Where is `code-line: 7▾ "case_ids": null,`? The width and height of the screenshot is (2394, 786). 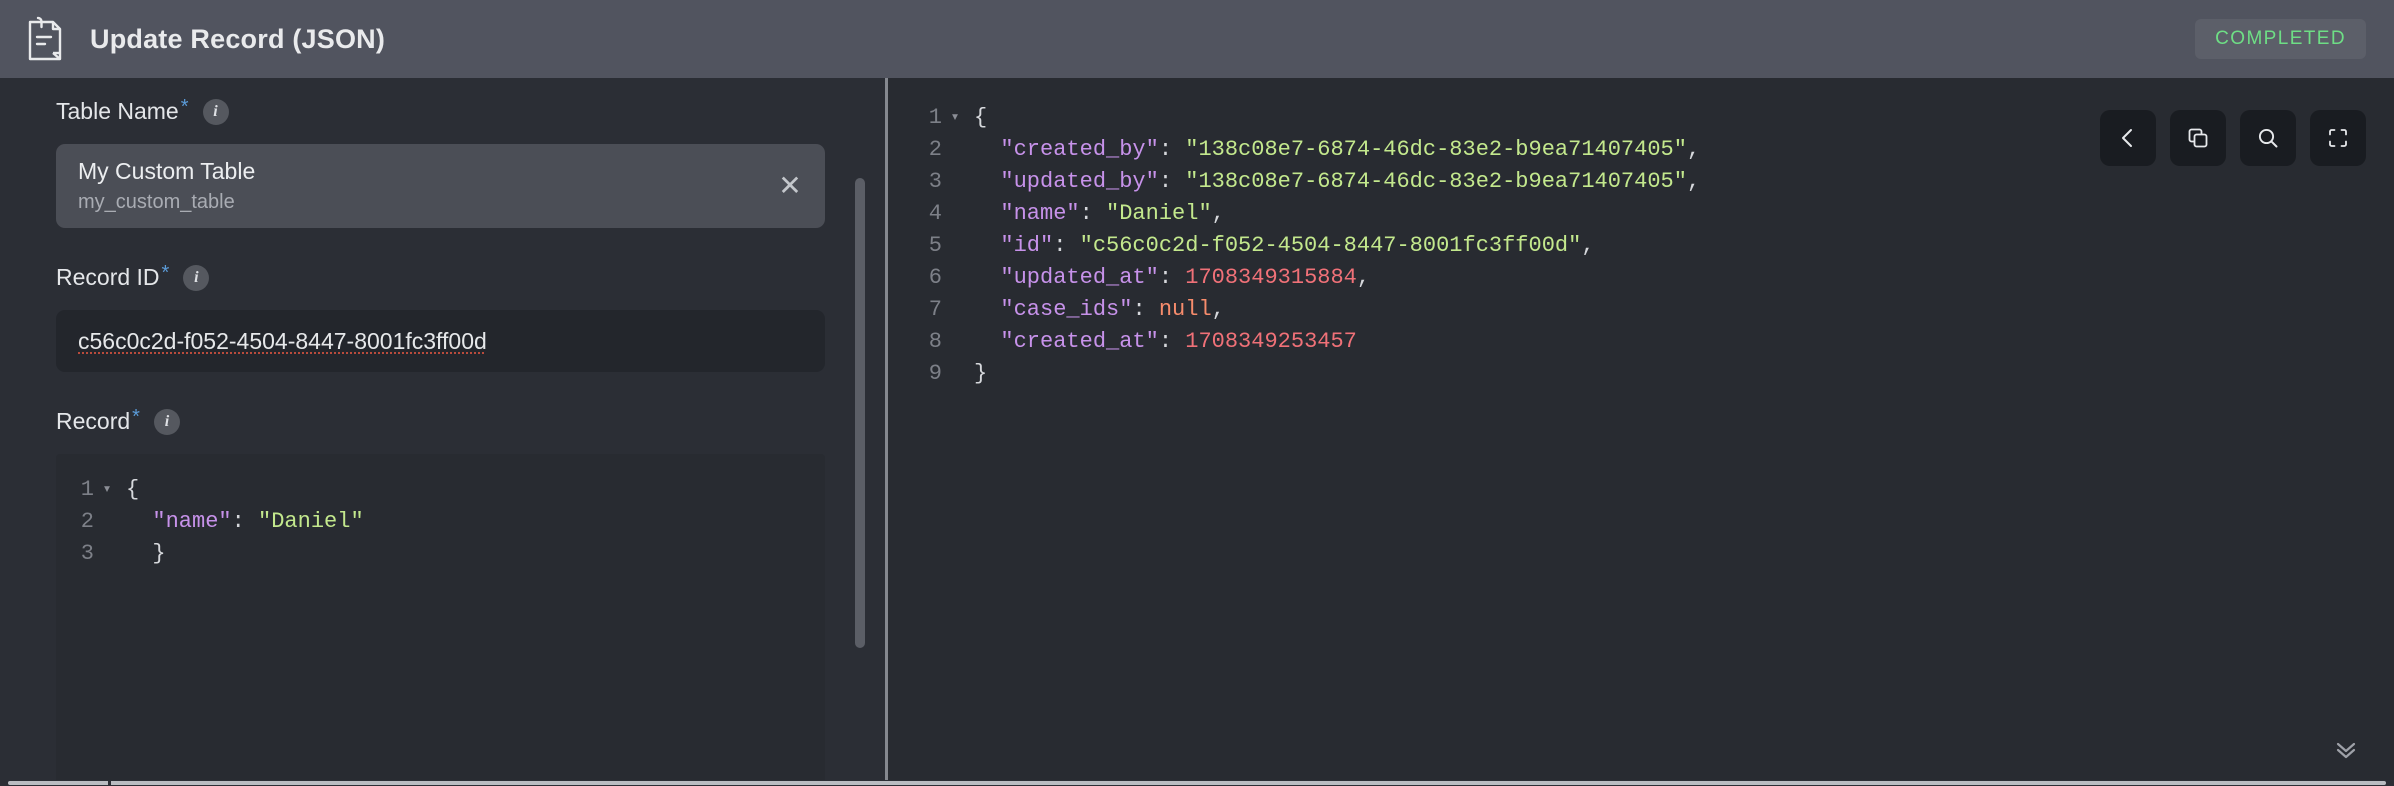 code-line: 7▾ "case_ids": null, is located at coordinates (1650, 310).